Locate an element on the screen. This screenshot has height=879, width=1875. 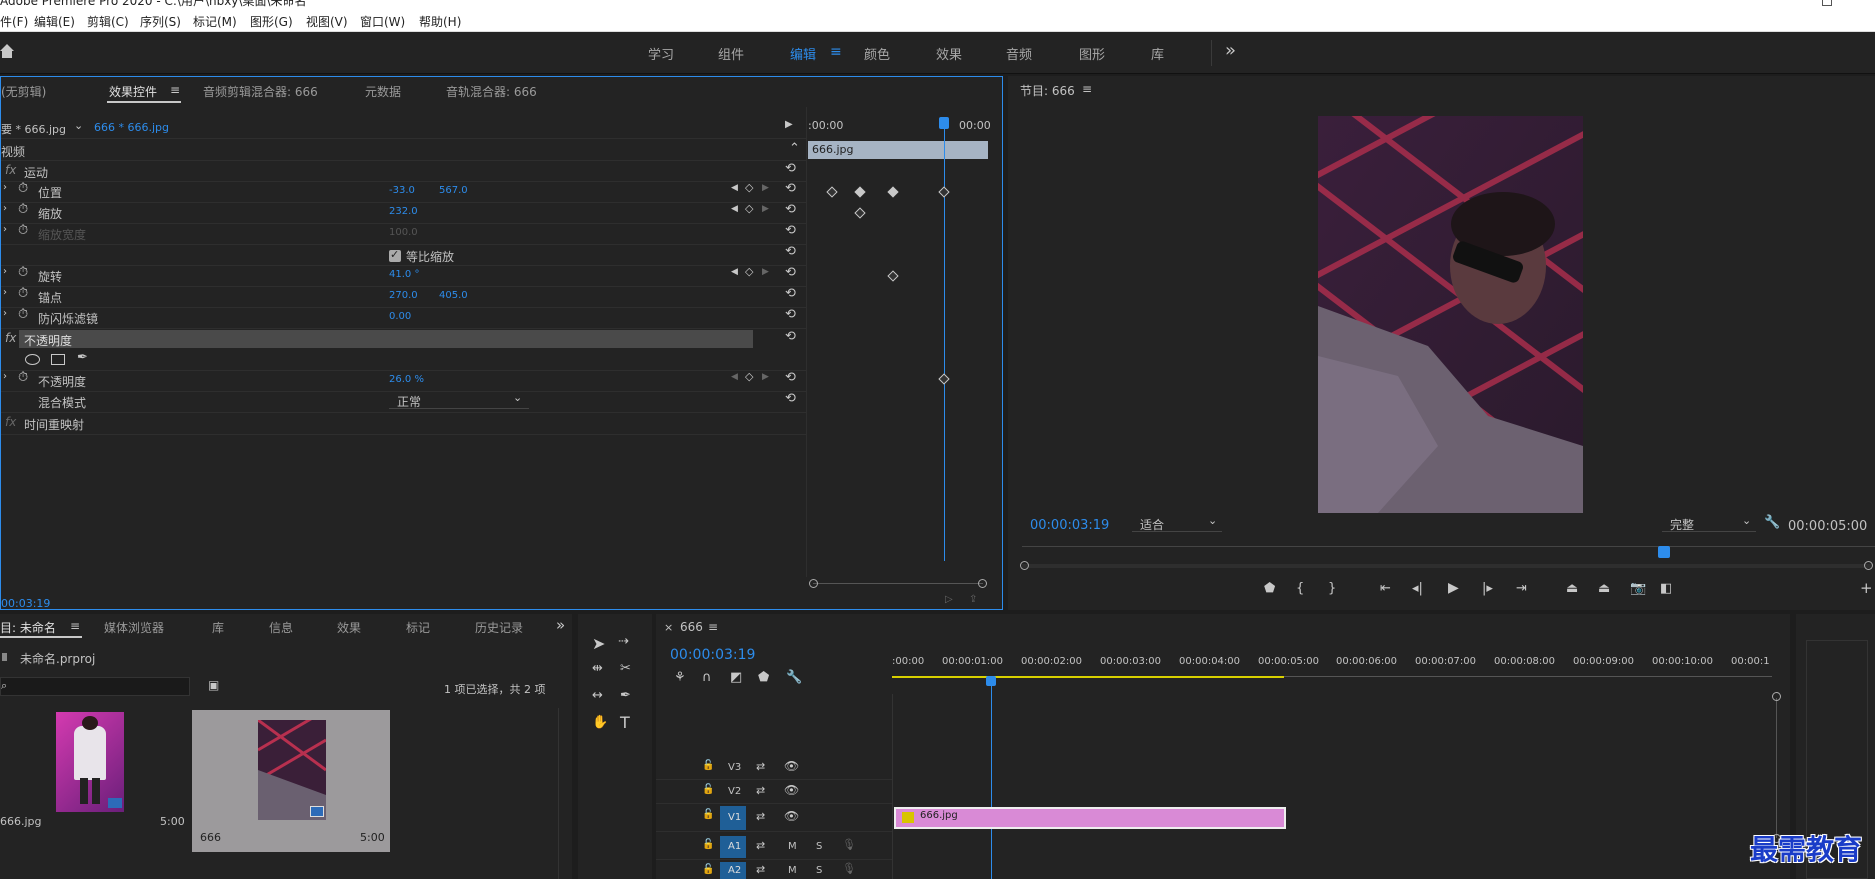
wrench-icon: 🔧 is located at coordinates (1772, 522).